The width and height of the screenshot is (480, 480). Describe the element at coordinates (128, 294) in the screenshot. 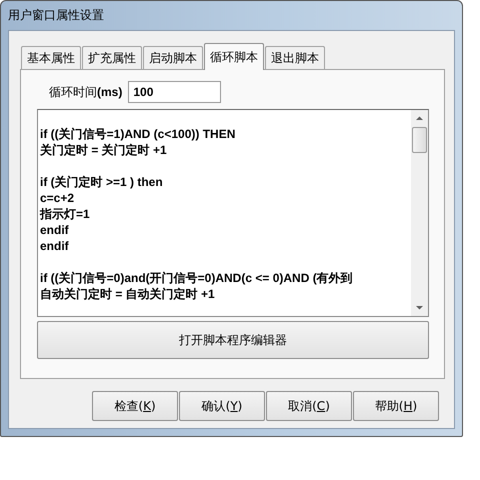

I see `code-line: 自动关门定时 = 自动关门定时 +1` at that location.